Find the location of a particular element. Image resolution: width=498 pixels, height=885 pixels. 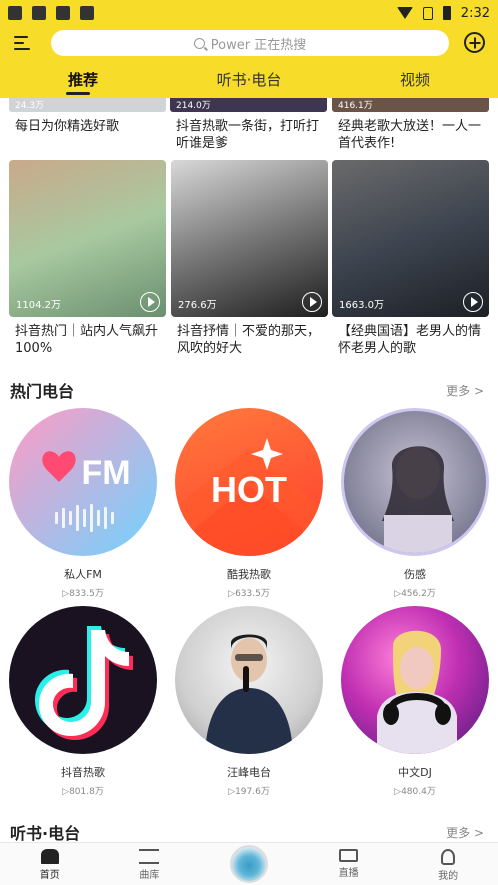

top-tabs: 推荐 听书·电台 视频 is located at coordinates (249, 81).